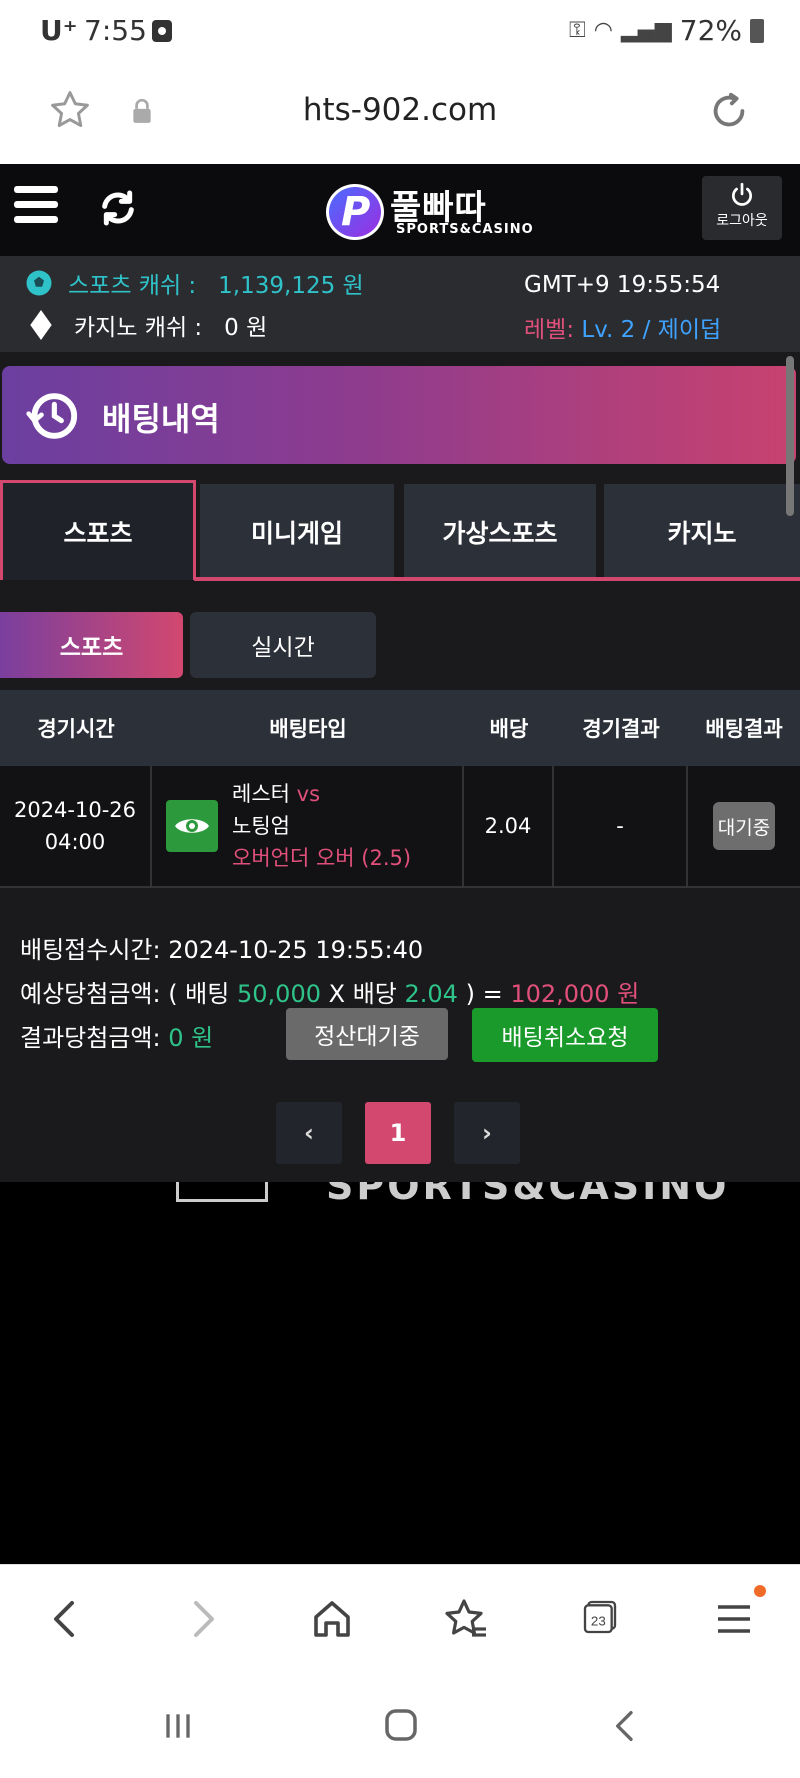 The width and height of the screenshot is (800, 1778). Describe the element at coordinates (466, 1619) in the screenshot. I see `bookmarks-star-icon` at that location.